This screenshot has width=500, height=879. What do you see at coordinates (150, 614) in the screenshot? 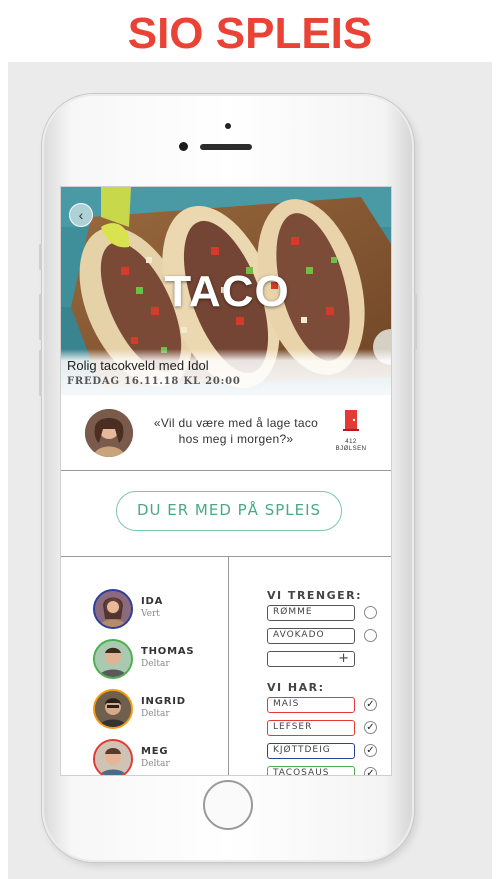
I see `participant-role: Vert` at bounding box center [150, 614].